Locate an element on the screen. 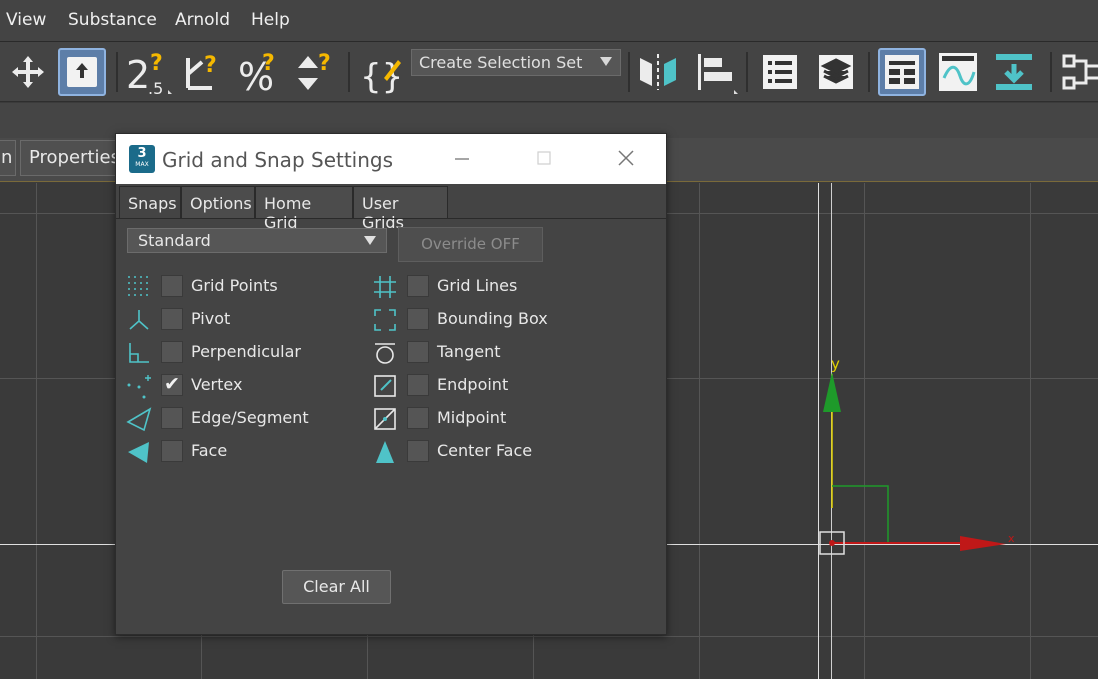  curve-editor-icon is located at coordinates (958, 72).